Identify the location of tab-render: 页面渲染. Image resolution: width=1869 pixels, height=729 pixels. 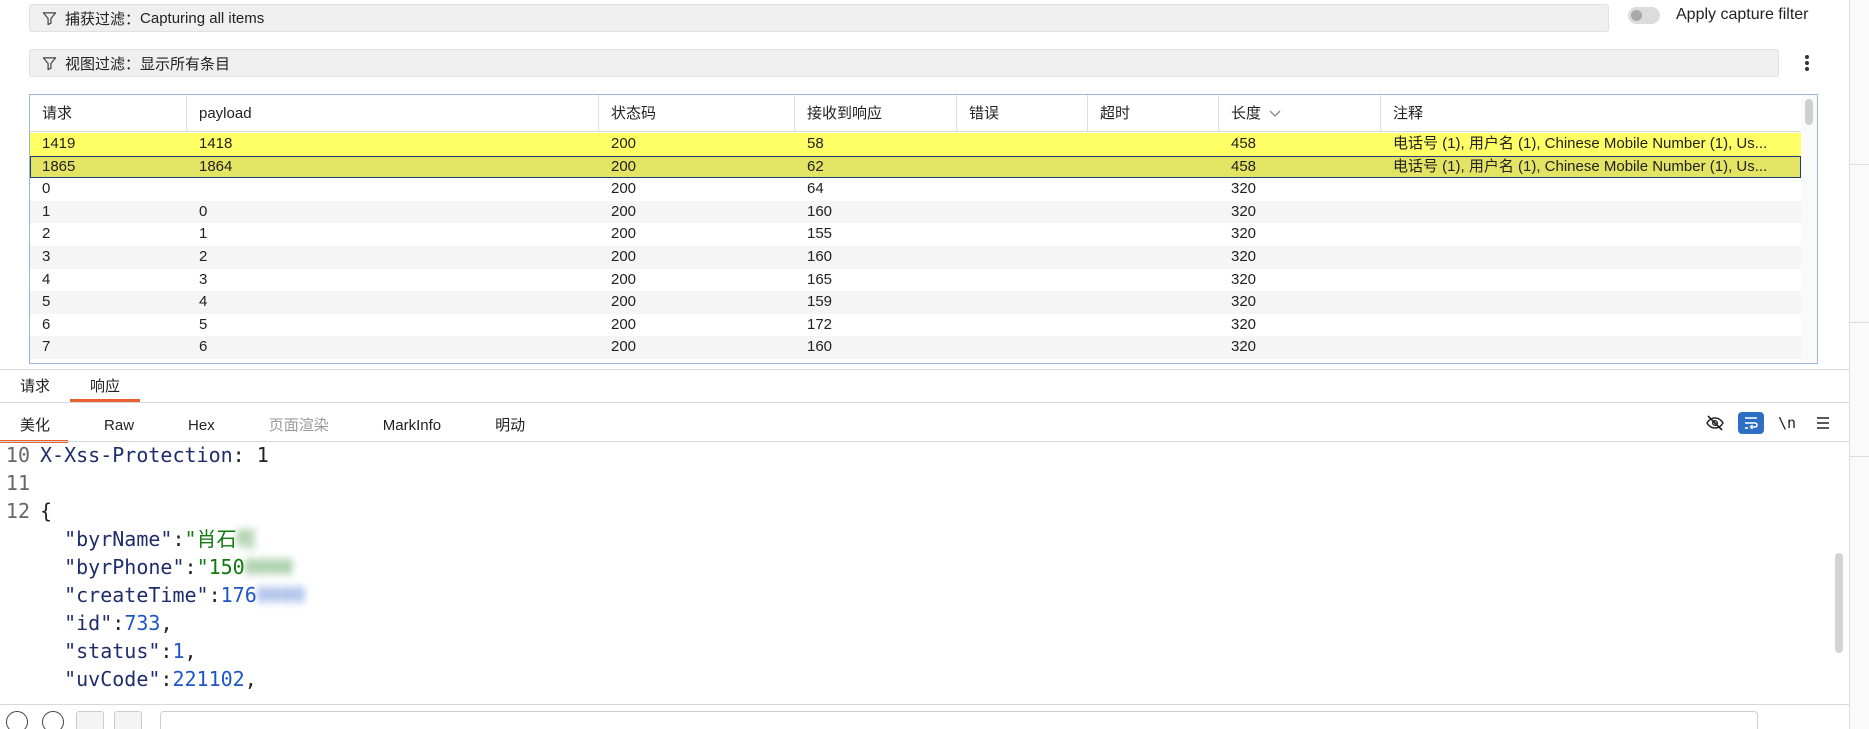
(298, 426).